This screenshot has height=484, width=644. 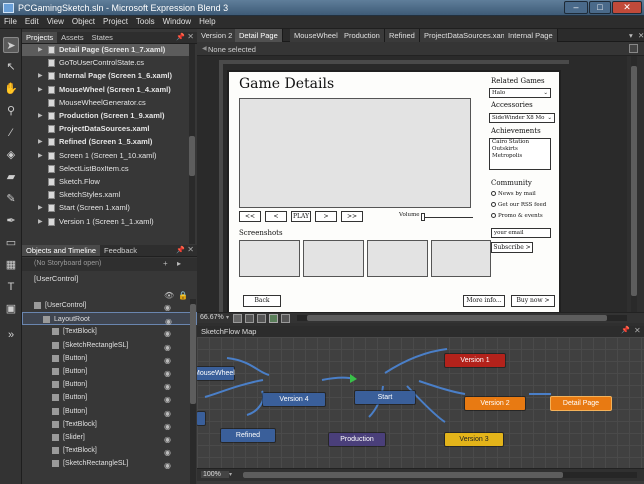 I want to click on related-games-dropdown: Halo ⌄, so click(x=520, y=93).